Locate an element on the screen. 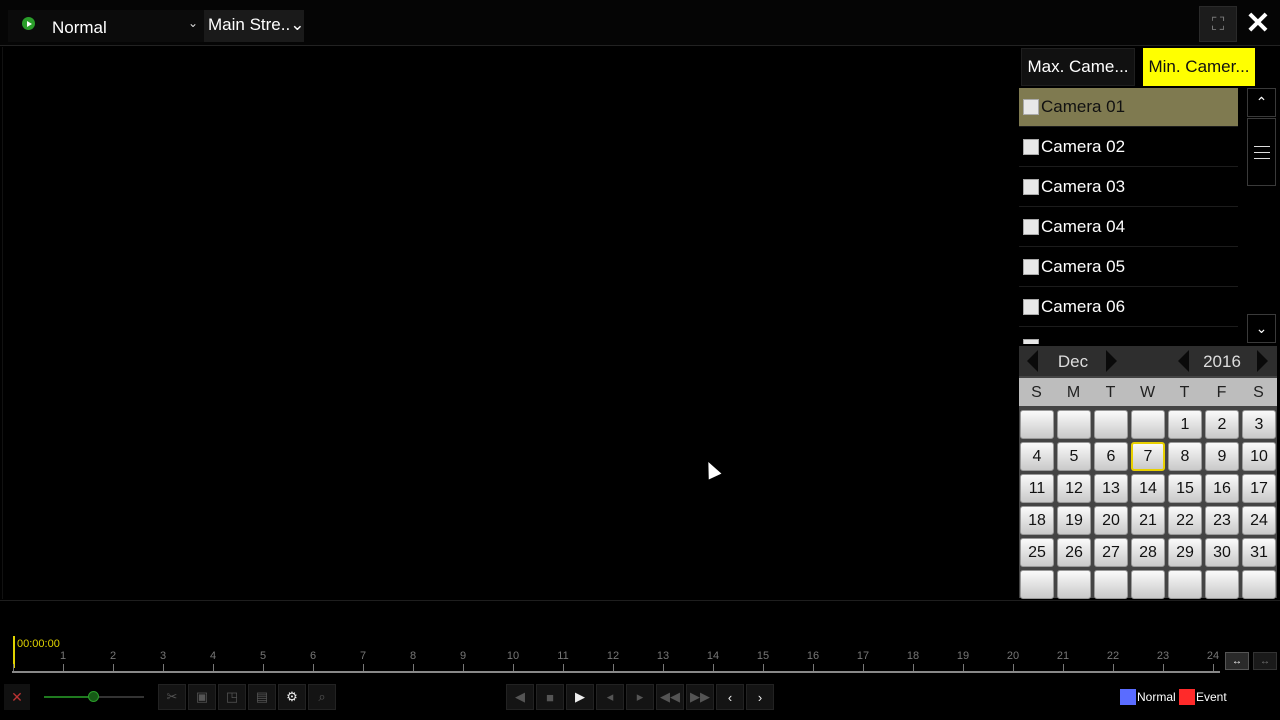  volume-knob is located at coordinates (93, 696).